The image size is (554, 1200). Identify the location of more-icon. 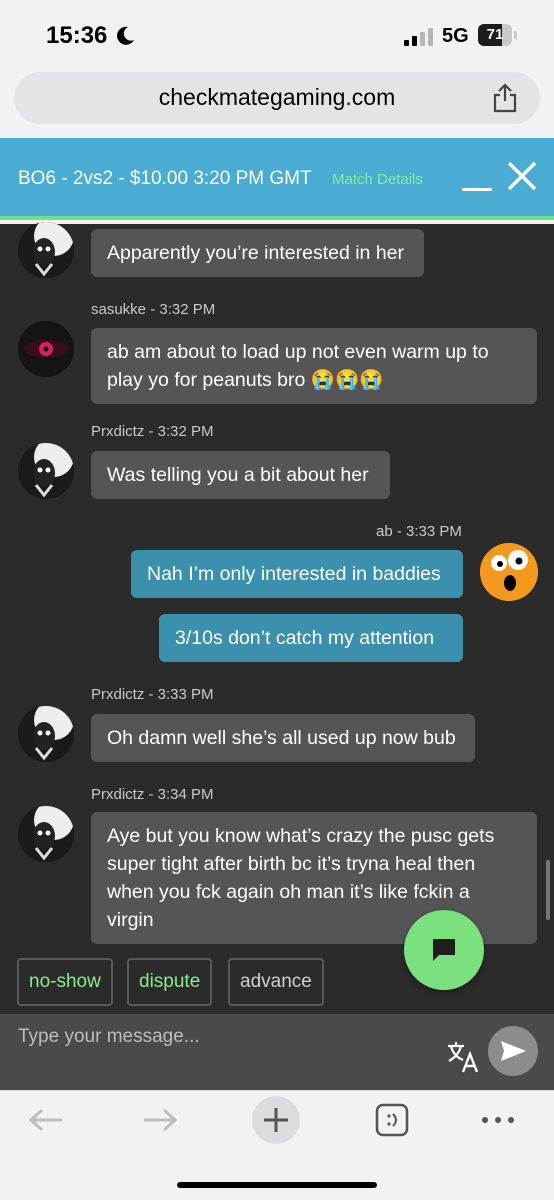
(498, 1120).